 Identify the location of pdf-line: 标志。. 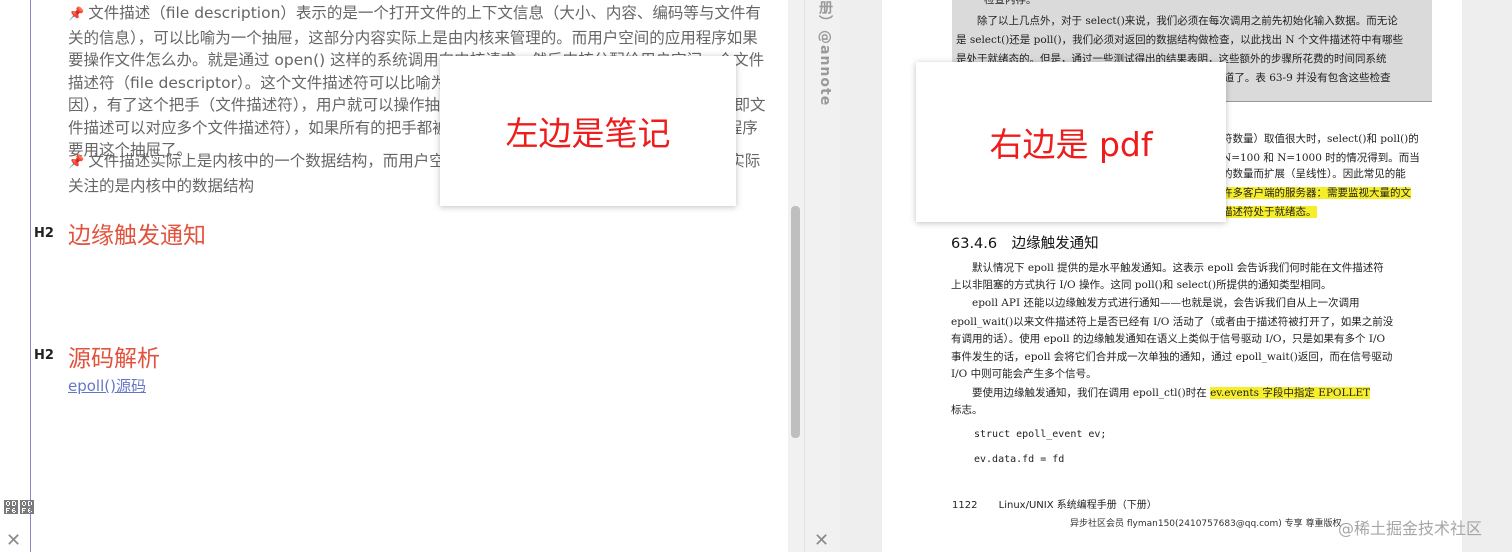
(967, 410).